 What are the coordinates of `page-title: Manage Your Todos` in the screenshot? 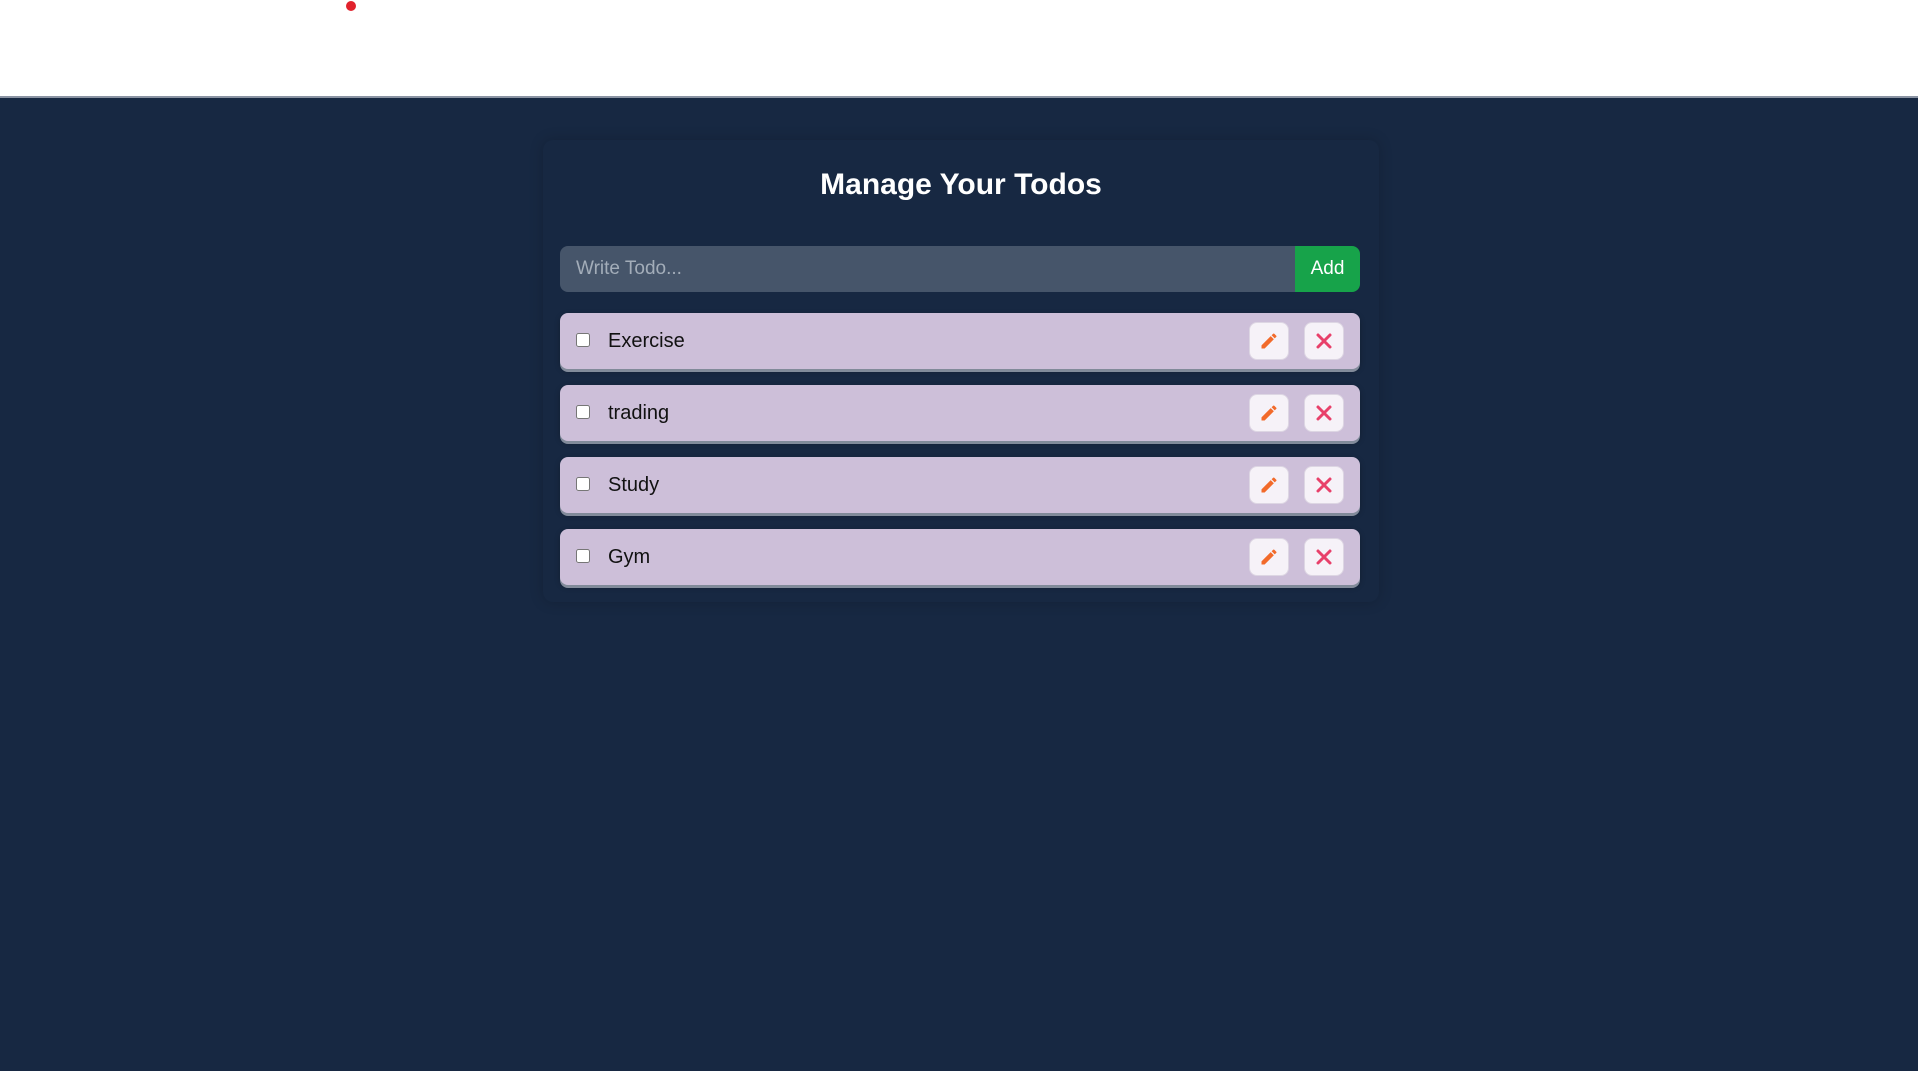 It's located at (961, 184).